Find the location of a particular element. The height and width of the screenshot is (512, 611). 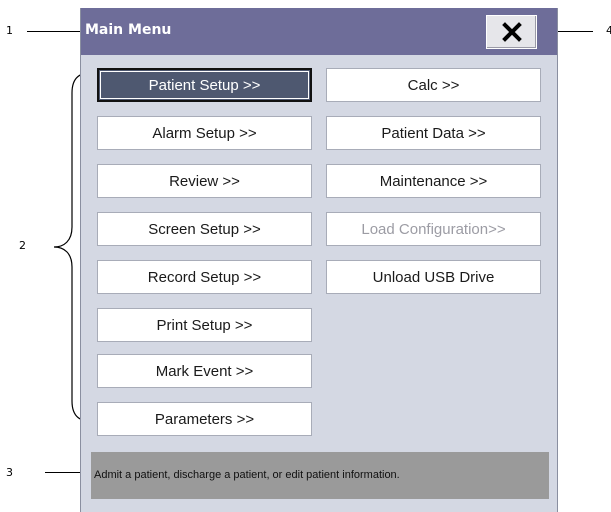

unload-usb-drive-button: Unload USB Drive is located at coordinates (433, 277).